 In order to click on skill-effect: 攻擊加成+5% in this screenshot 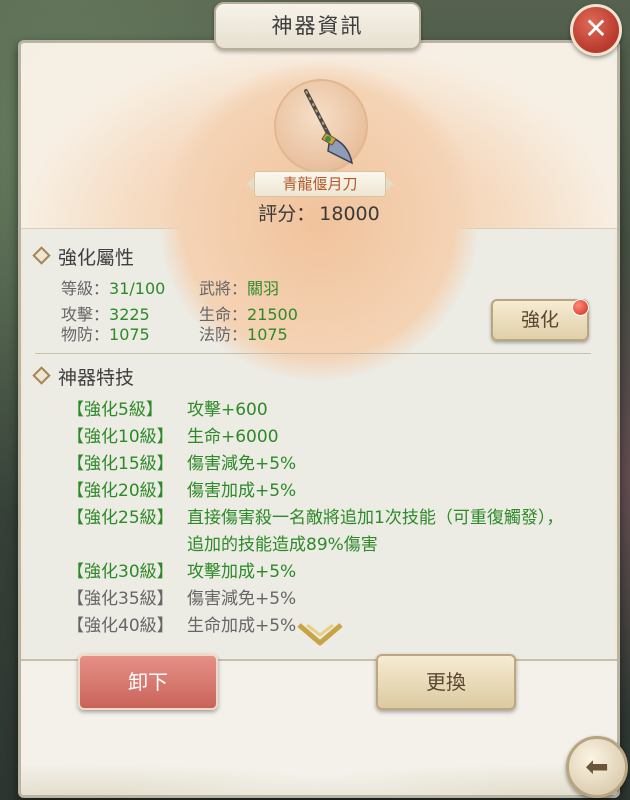, I will do `click(242, 572)`.